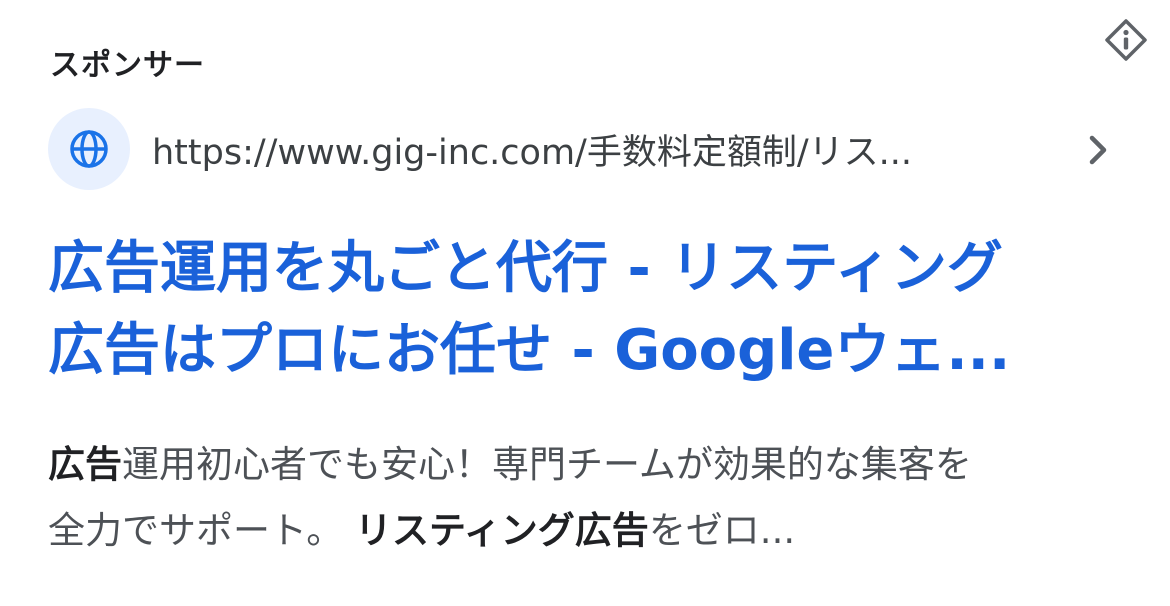 Image resolution: width=1170 pixels, height=606 pixels. What do you see at coordinates (1126, 40) in the screenshot?
I see `info-diamond-icon` at bounding box center [1126, 40].